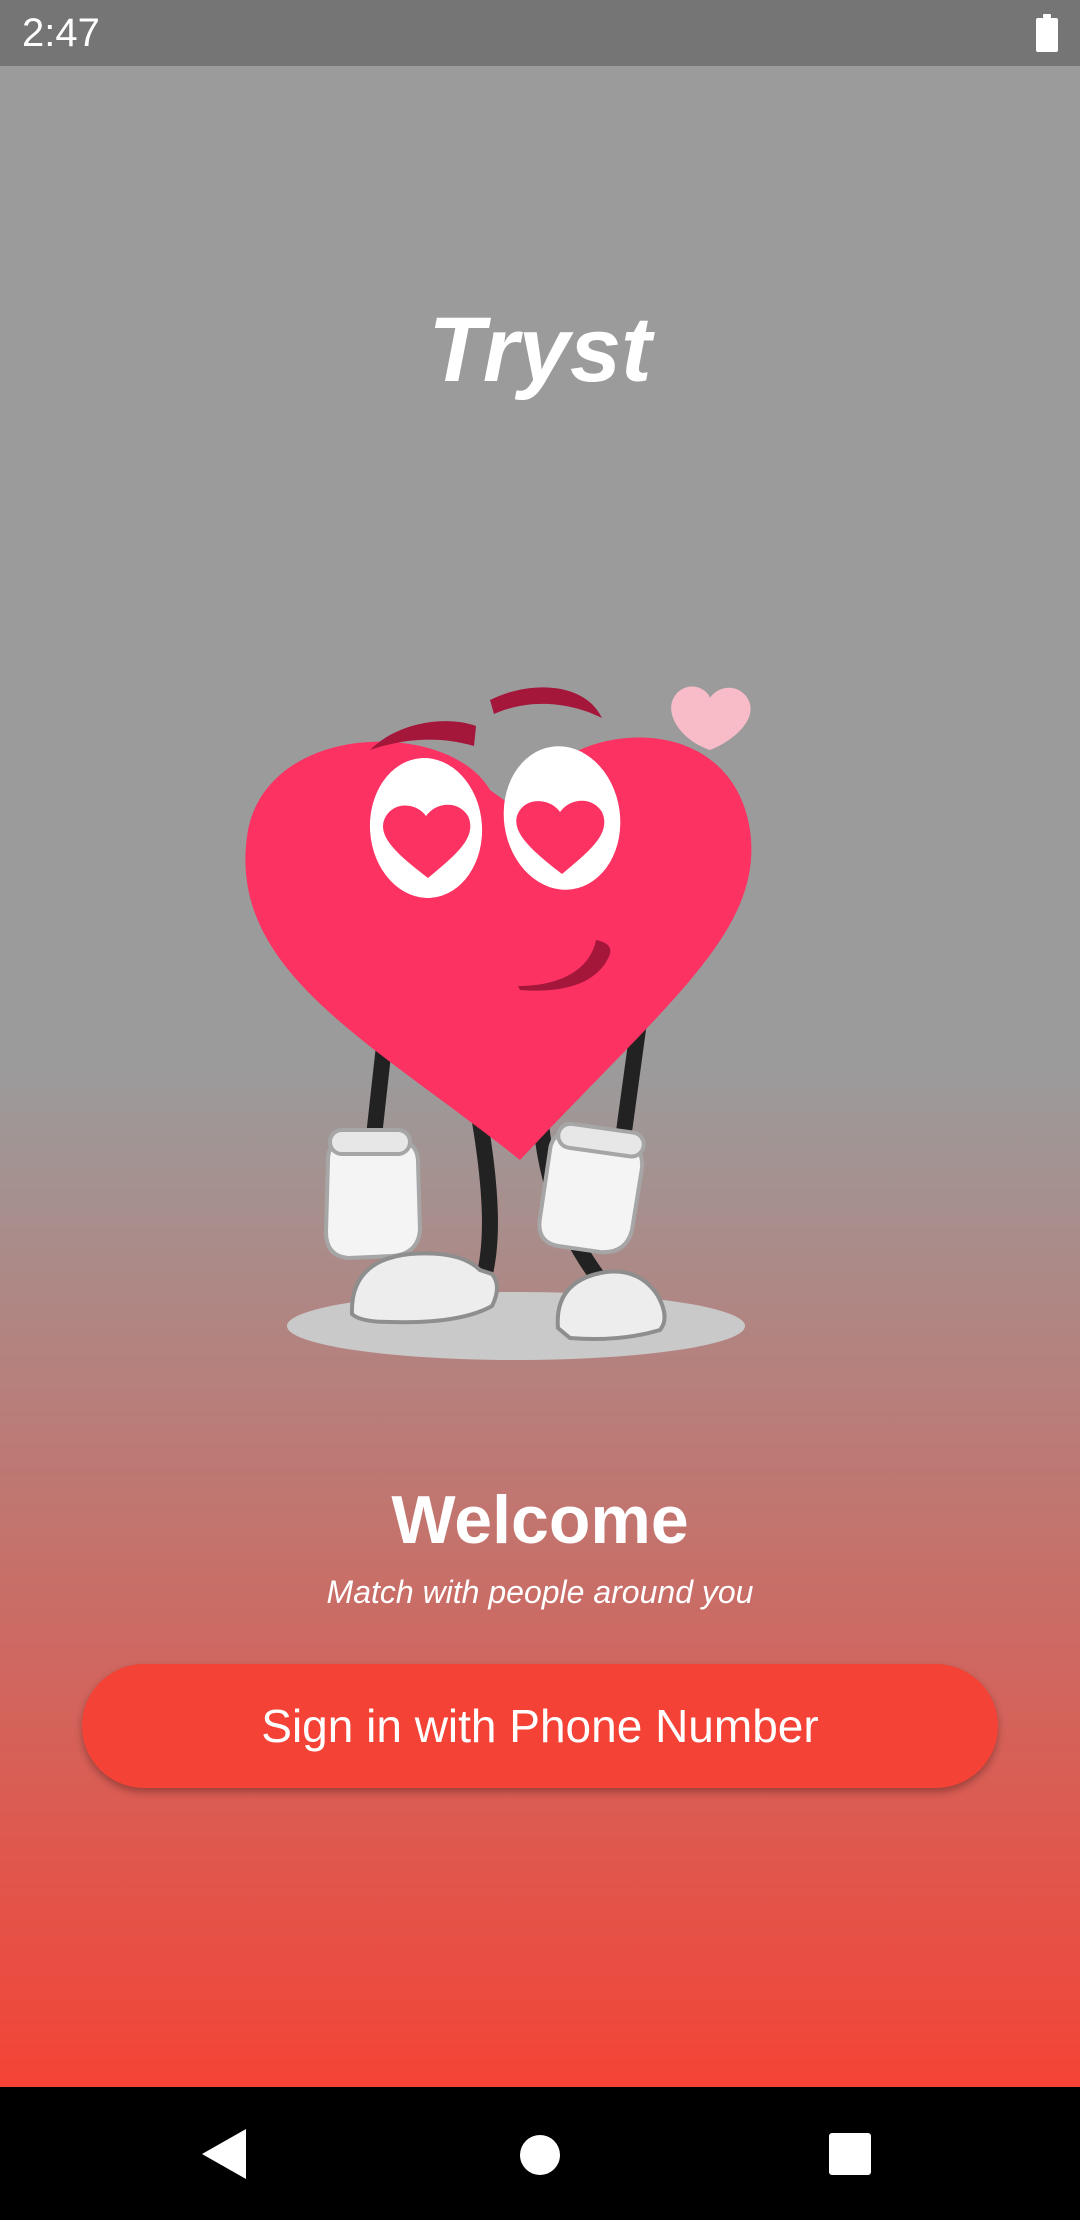  I want to click on battery-icon, so click(1047, 33).